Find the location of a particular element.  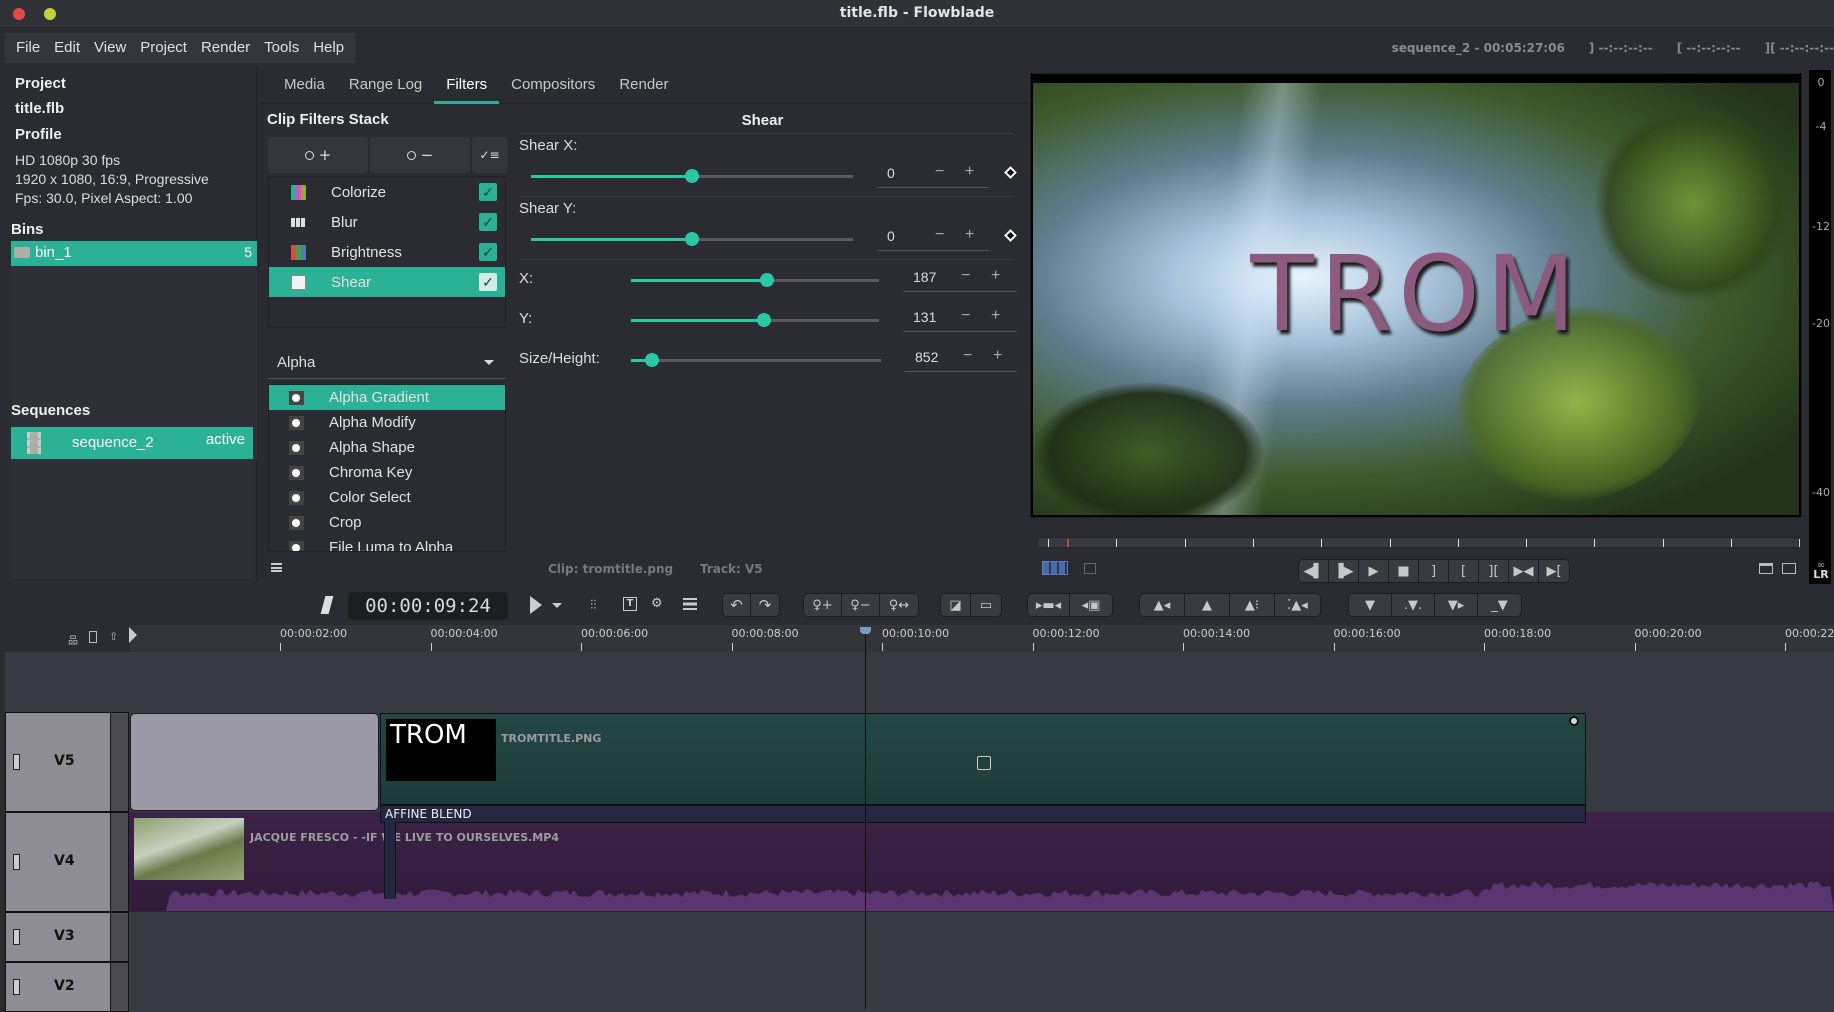

menu-render: Render is located at coordinates (225, 48).